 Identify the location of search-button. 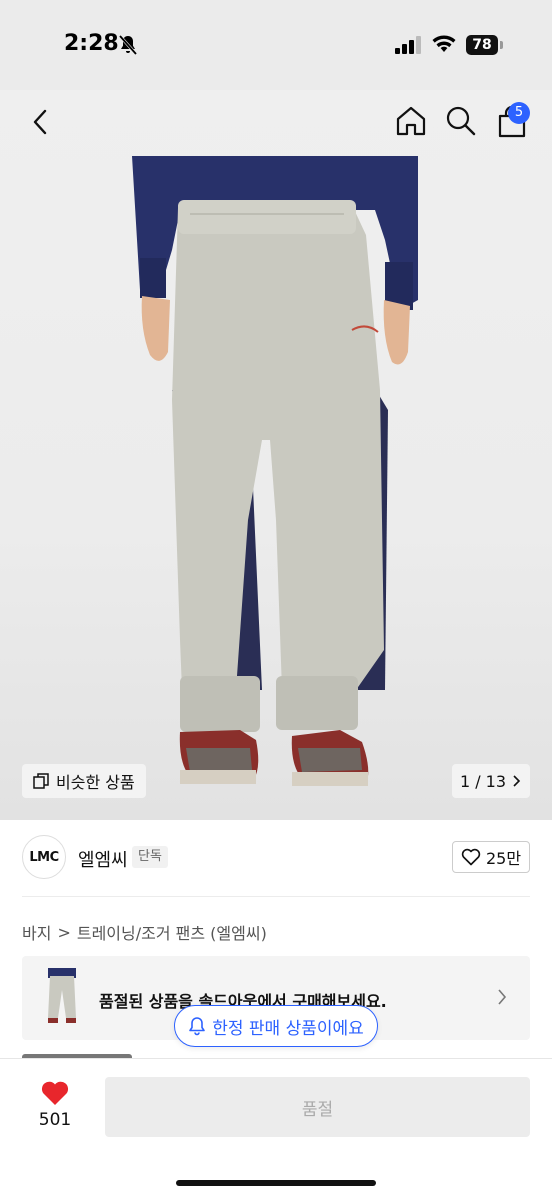
(461, 121).